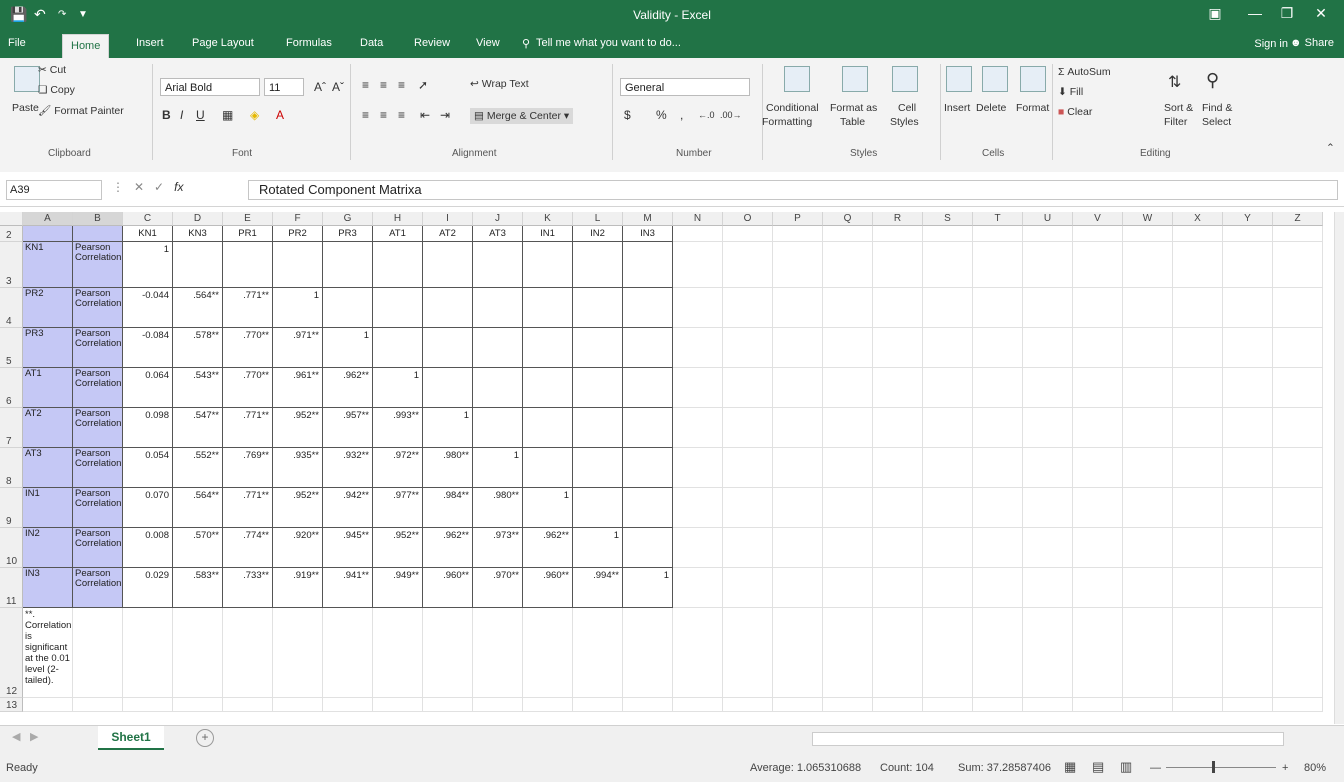 This screenshot has width=1344, height=782. I want to click on column-header: Y, so click(1248, 219).